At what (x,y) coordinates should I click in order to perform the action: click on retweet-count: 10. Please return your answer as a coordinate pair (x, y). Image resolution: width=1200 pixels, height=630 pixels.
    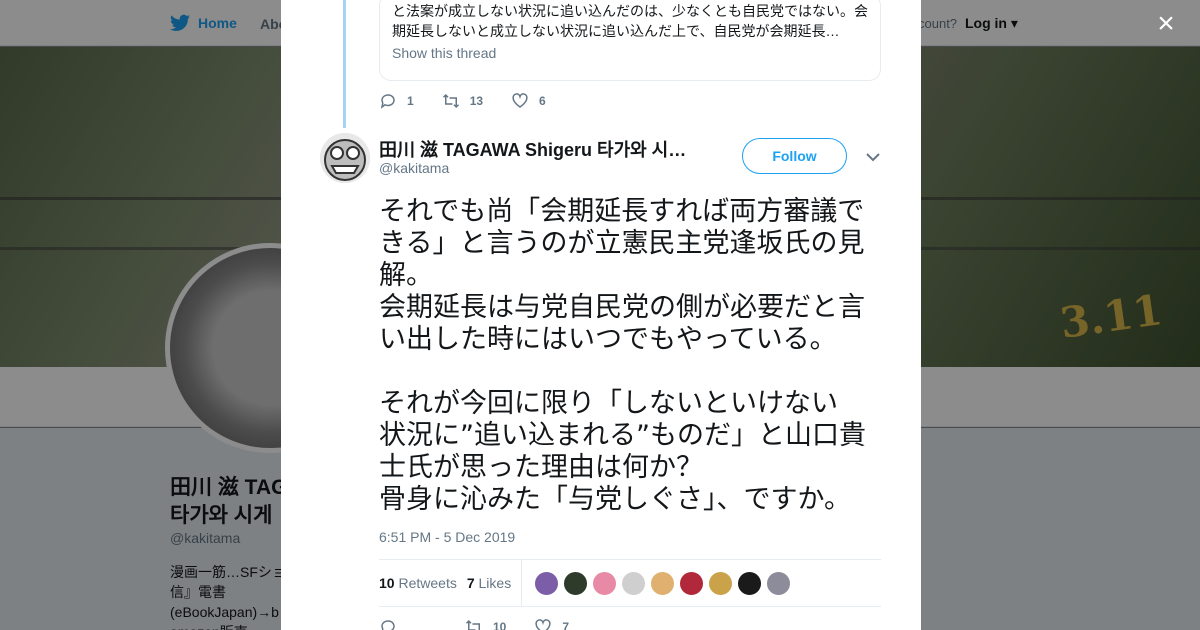
    Looking at the image, I should click on (500, 625).